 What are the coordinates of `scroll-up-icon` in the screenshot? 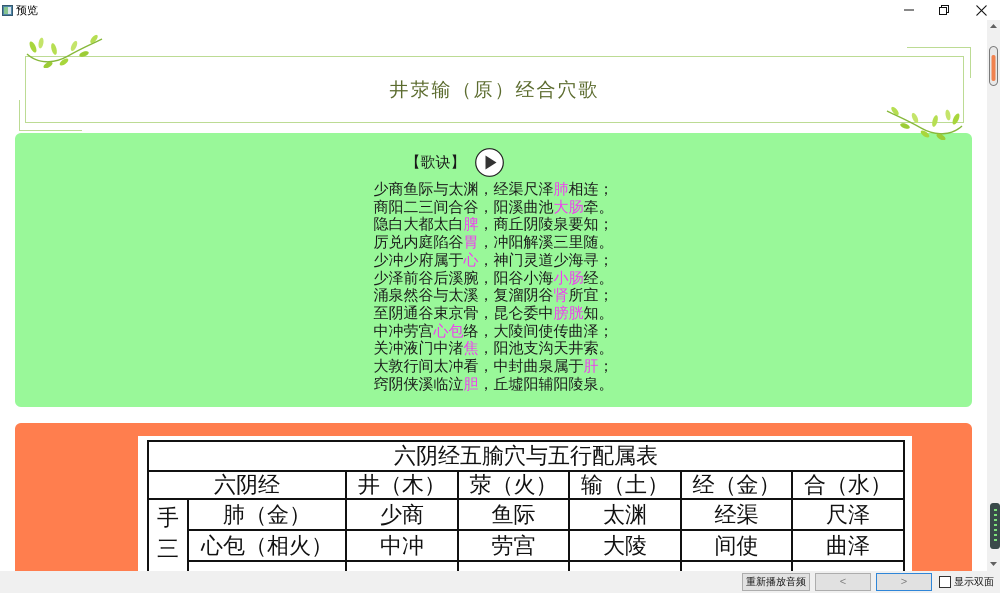 It's located at (993, 26).